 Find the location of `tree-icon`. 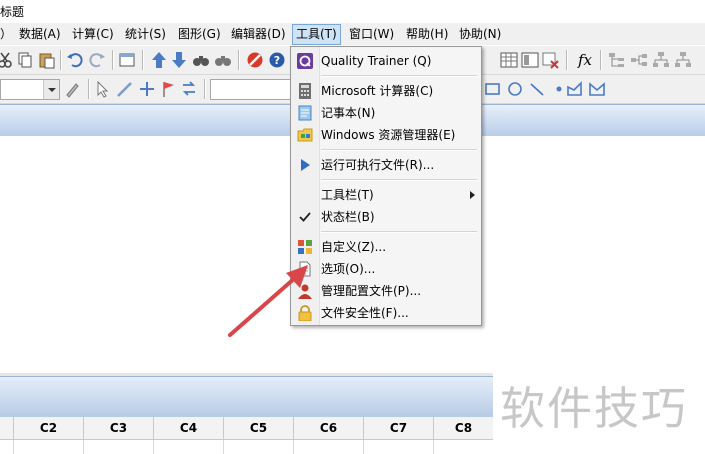

tree-icon is located at coordinates (617, 60).